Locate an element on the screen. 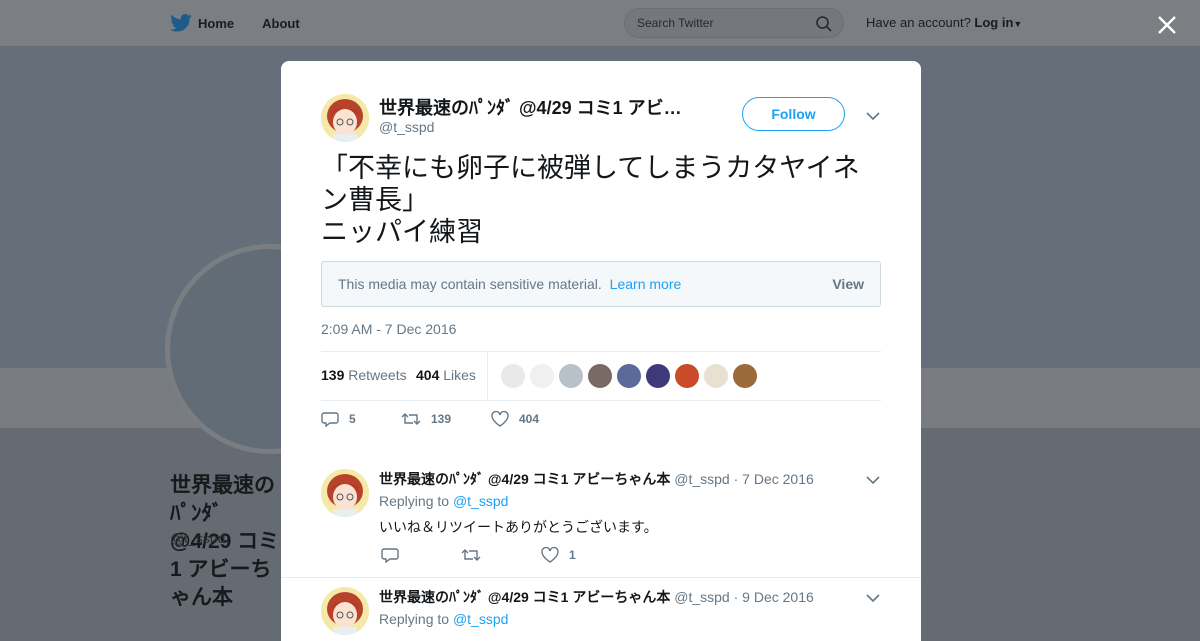  like-action: 404 is located at coordinates (515, 419).